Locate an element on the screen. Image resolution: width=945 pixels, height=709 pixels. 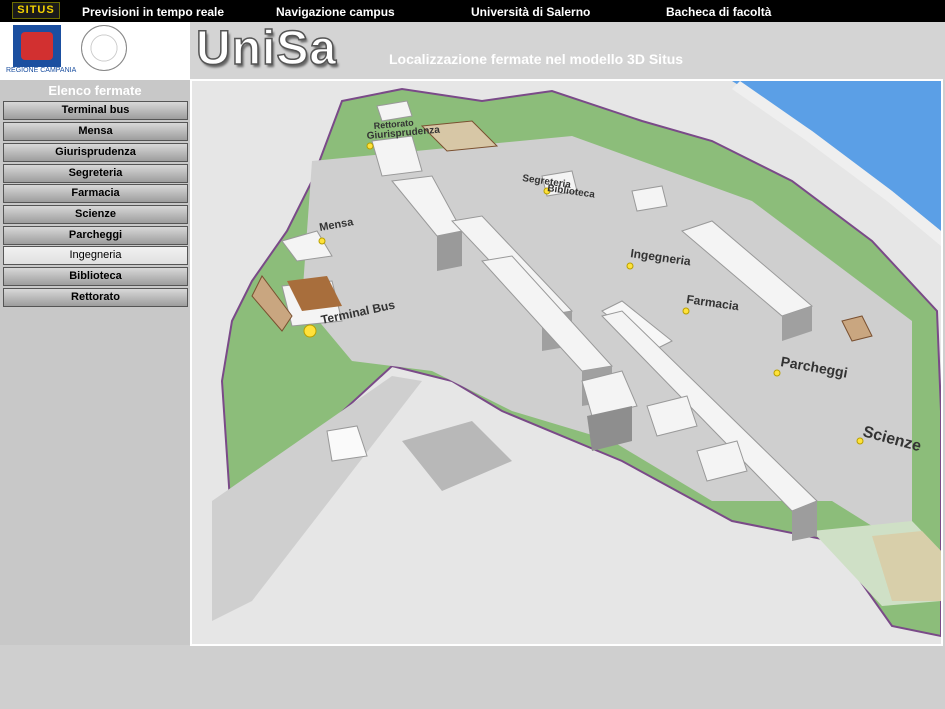
page-title: UniSa is located at coordinates (266, 48).